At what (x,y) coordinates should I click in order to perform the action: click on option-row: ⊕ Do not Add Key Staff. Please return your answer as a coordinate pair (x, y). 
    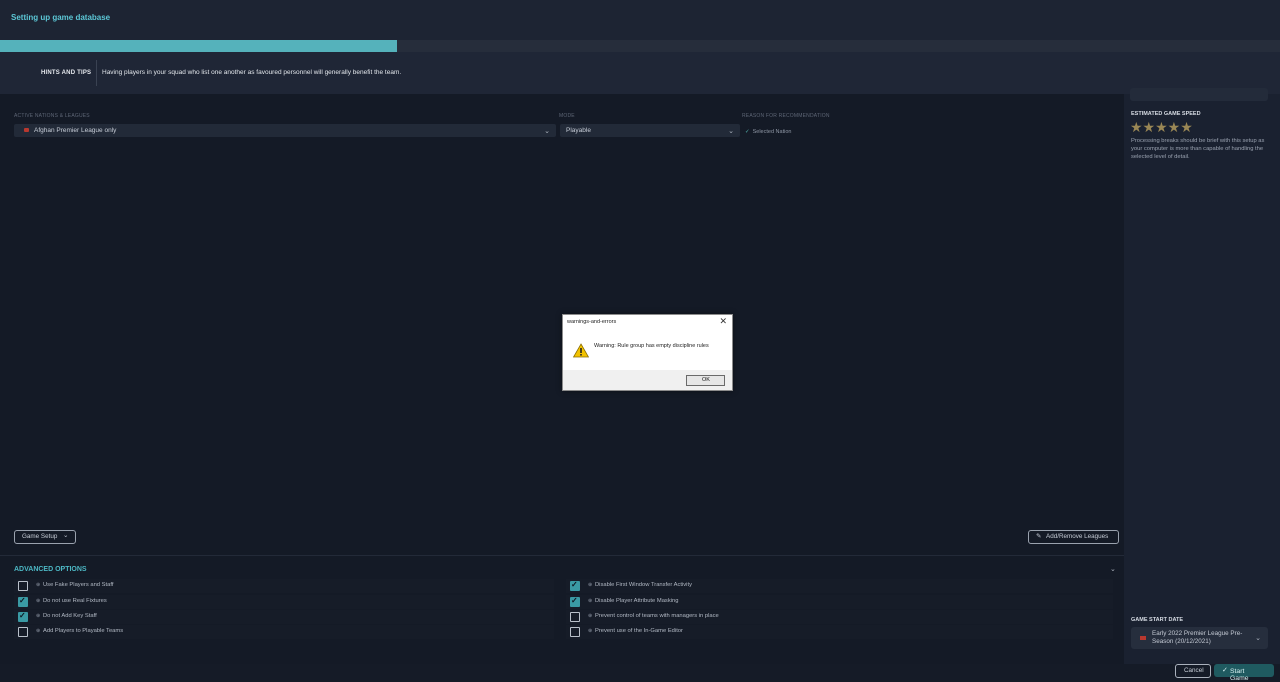
    Looking at the image, I should click on (284, 617).